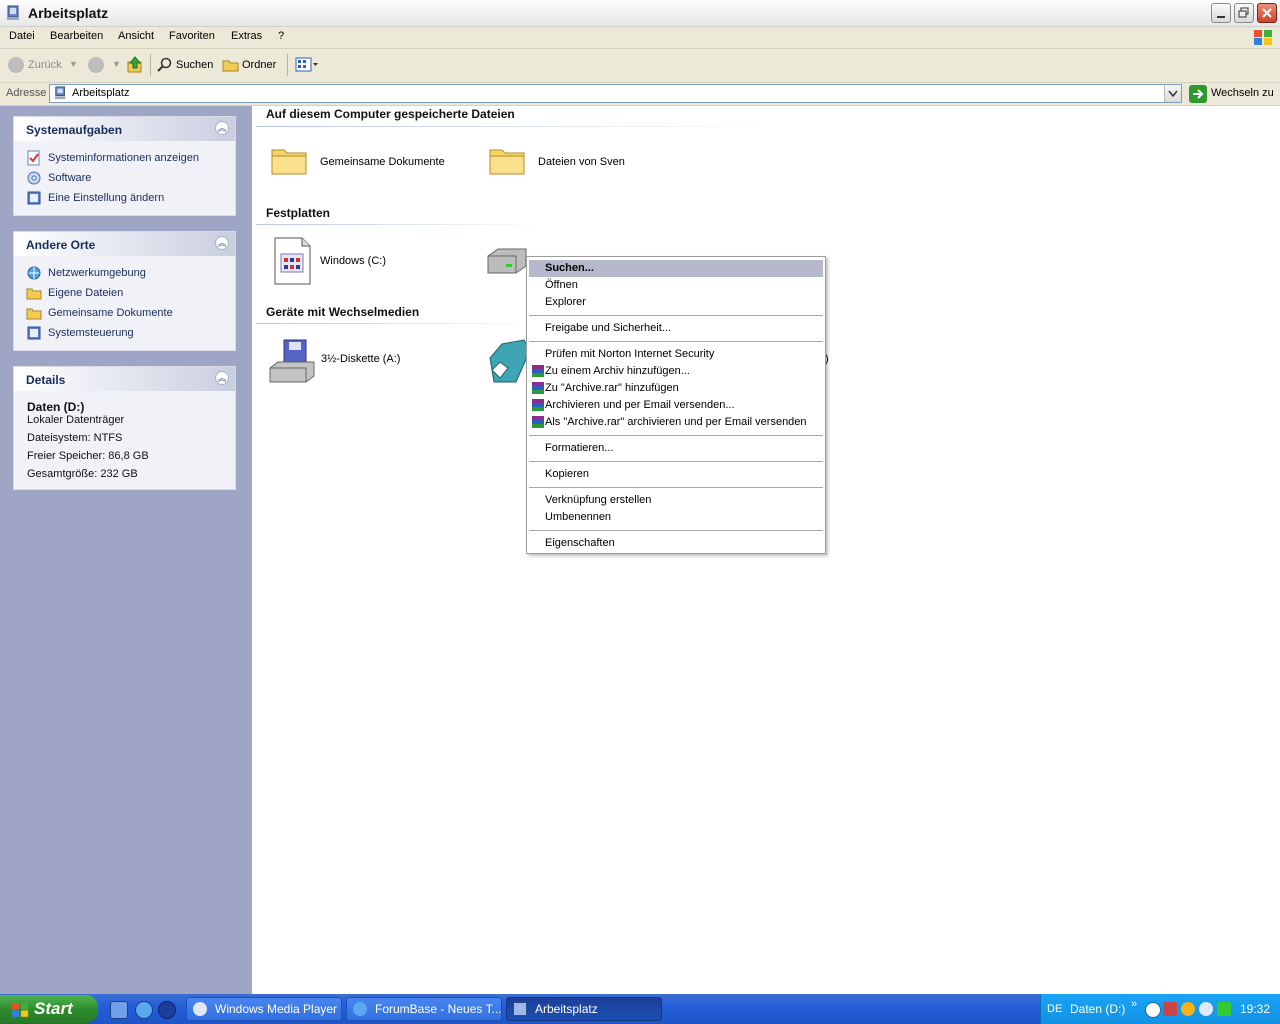 This screenshot has height=1024, width=1280. I want to click on context-menu-item: Zu "Archive.rar" hinzufügen, so click(676, 388).